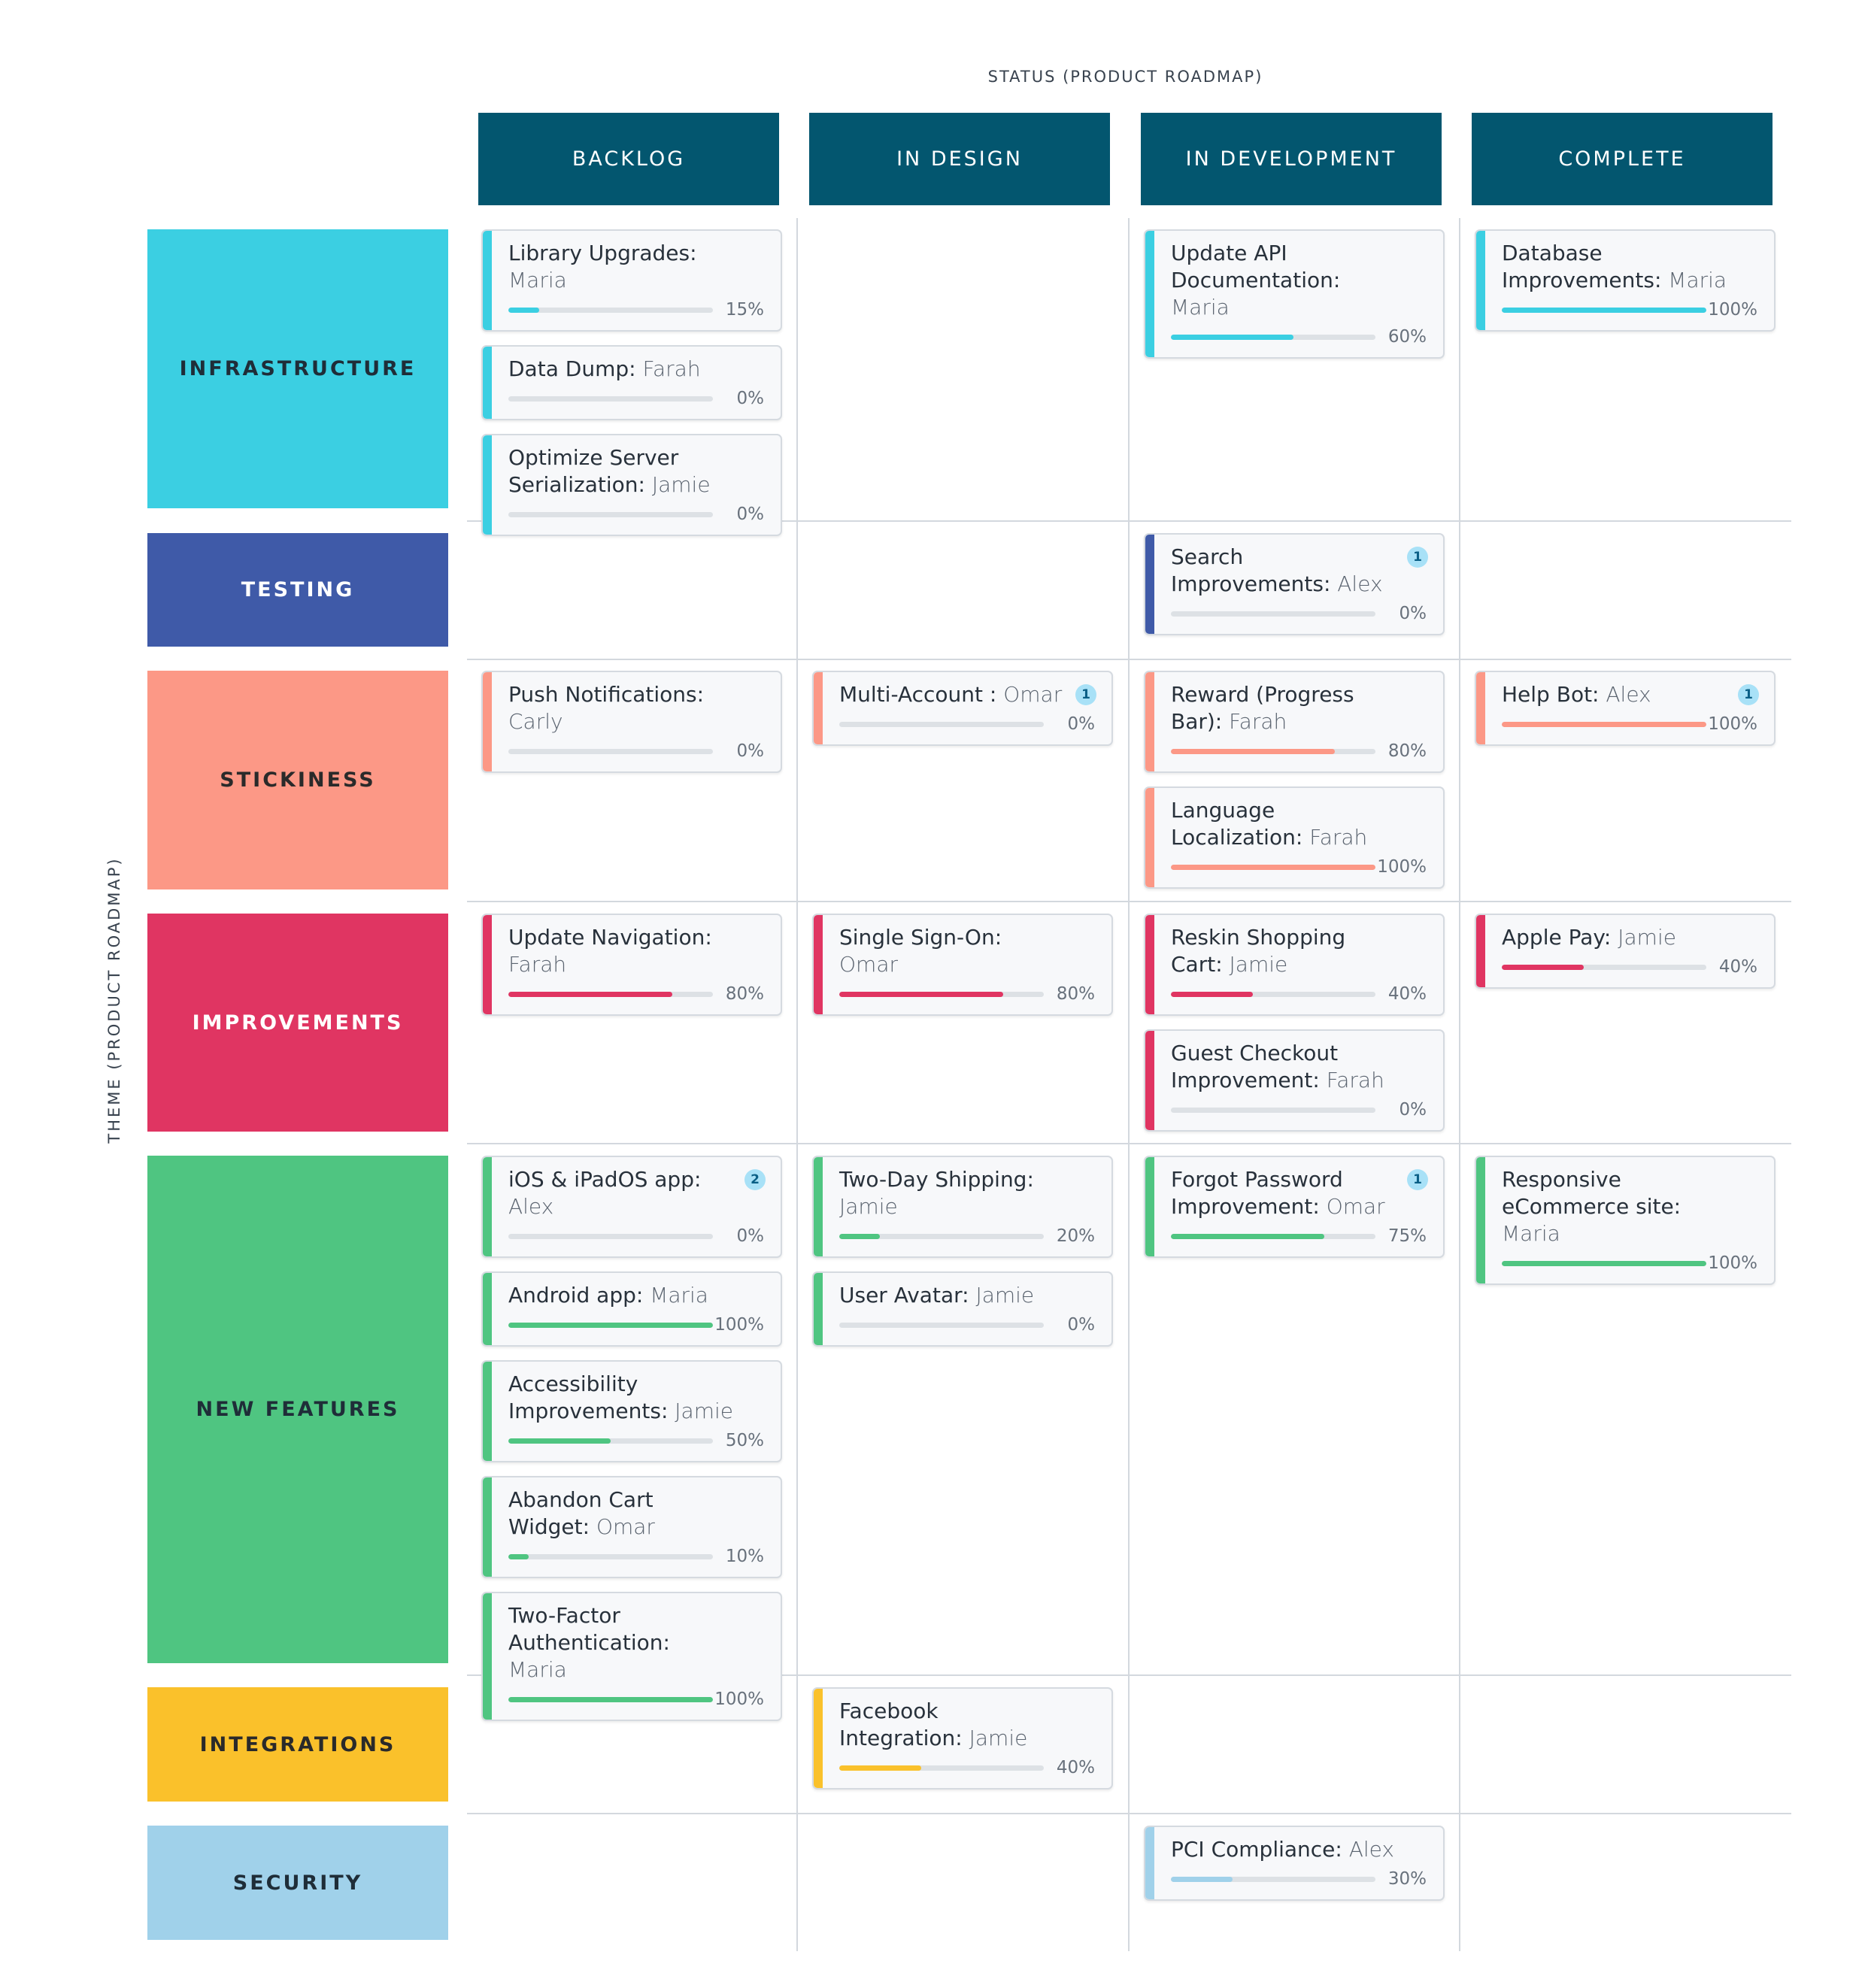 This screenshot has height=1988, width=1865. I want to click on task-name: Update API Documentation:, so click(1256, 266).